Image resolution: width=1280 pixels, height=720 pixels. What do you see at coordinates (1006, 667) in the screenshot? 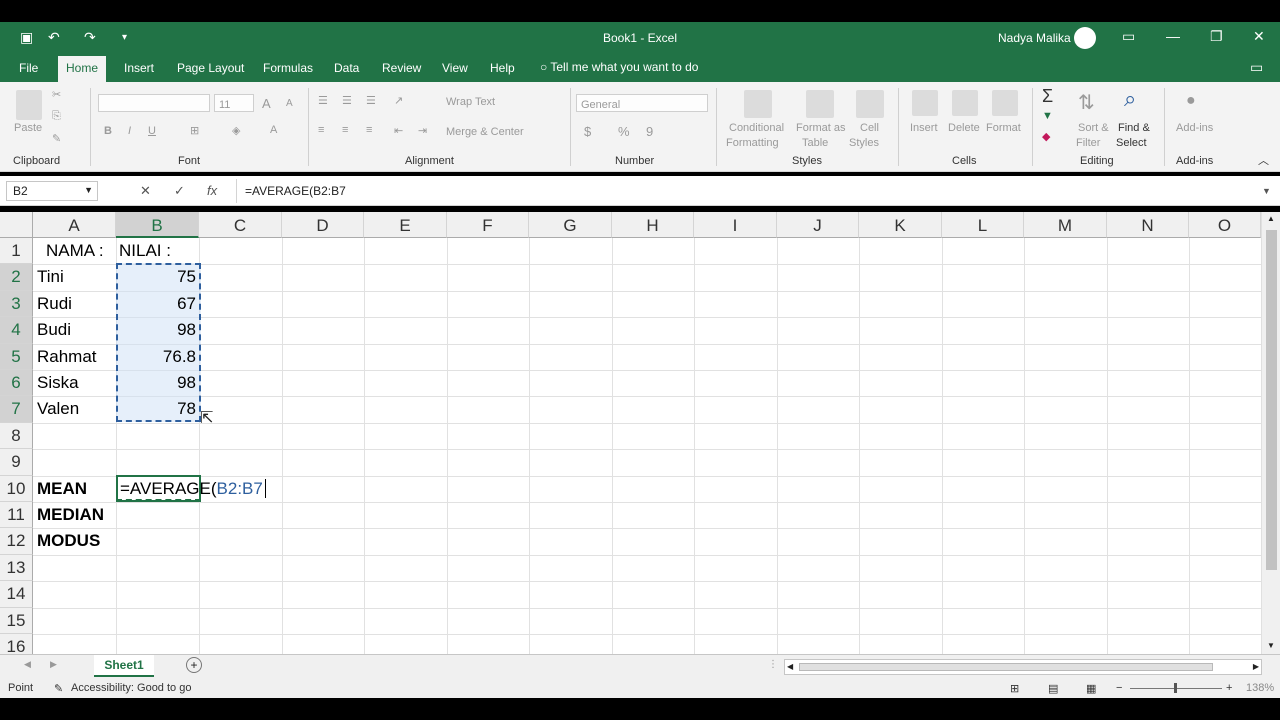
I see `horizontal-scroll-thumb` at bounding box center [1006, 667].